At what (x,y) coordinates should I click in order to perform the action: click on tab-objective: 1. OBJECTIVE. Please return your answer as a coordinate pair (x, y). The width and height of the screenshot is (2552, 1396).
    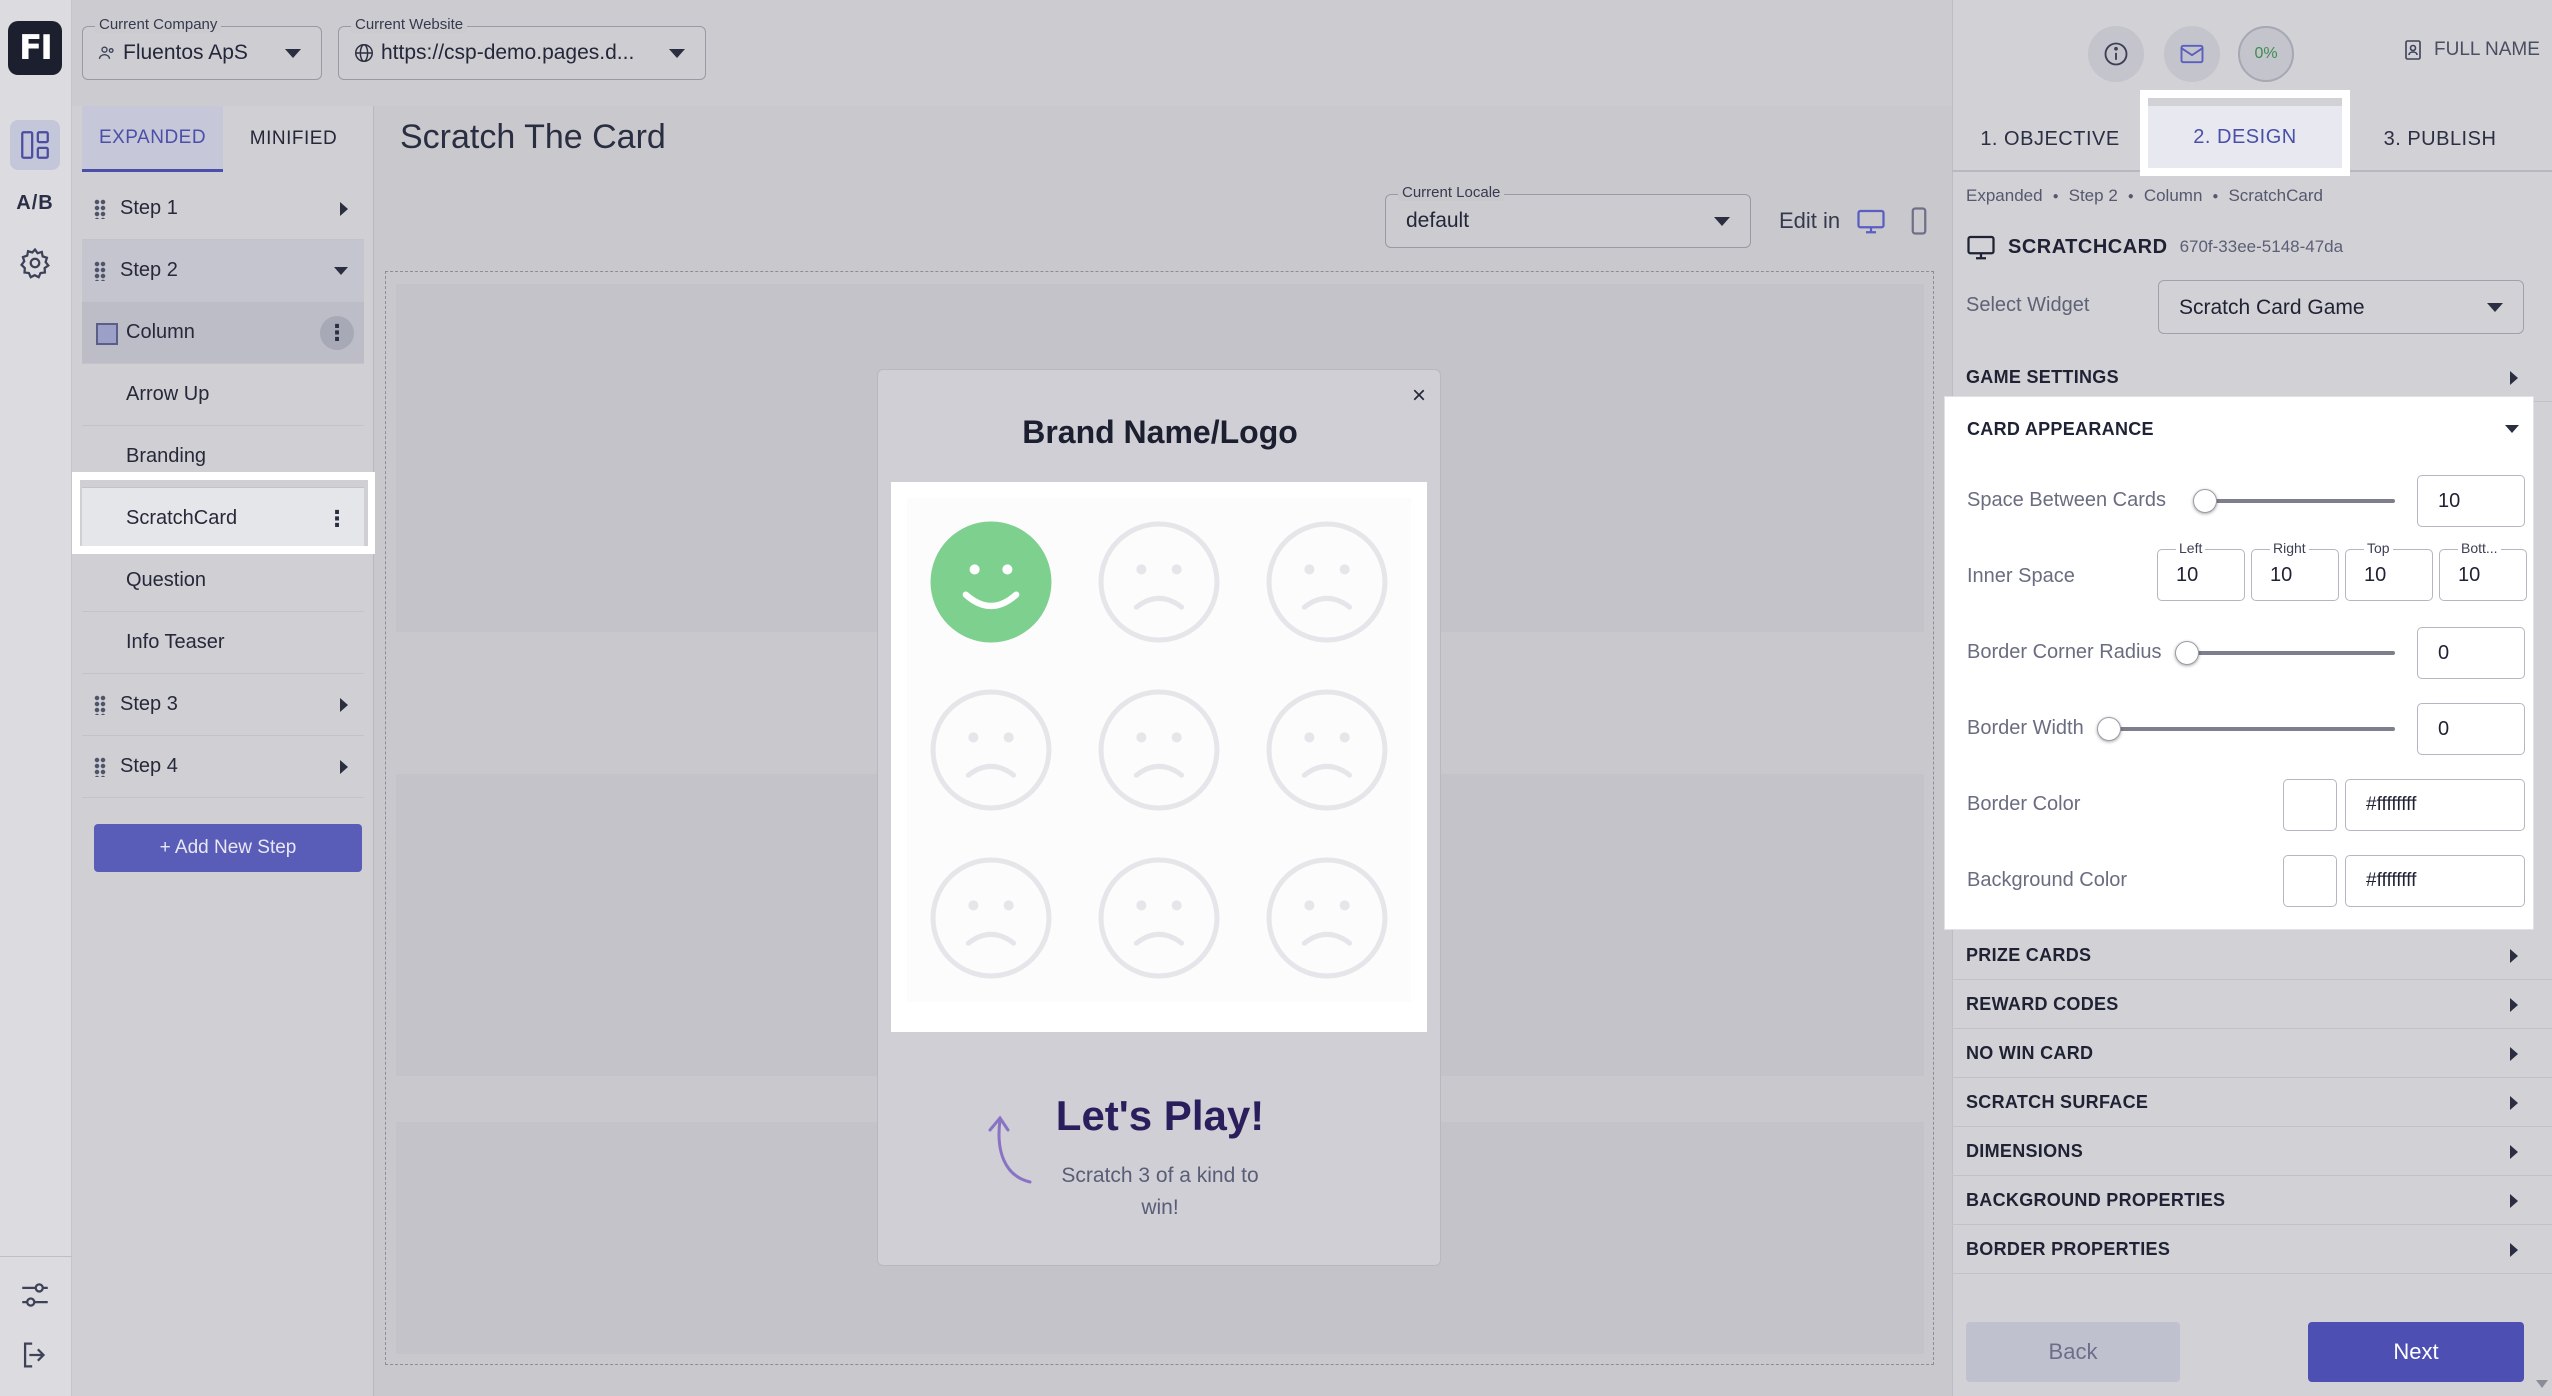
    Looking at the image, I should click on (2050, 139).